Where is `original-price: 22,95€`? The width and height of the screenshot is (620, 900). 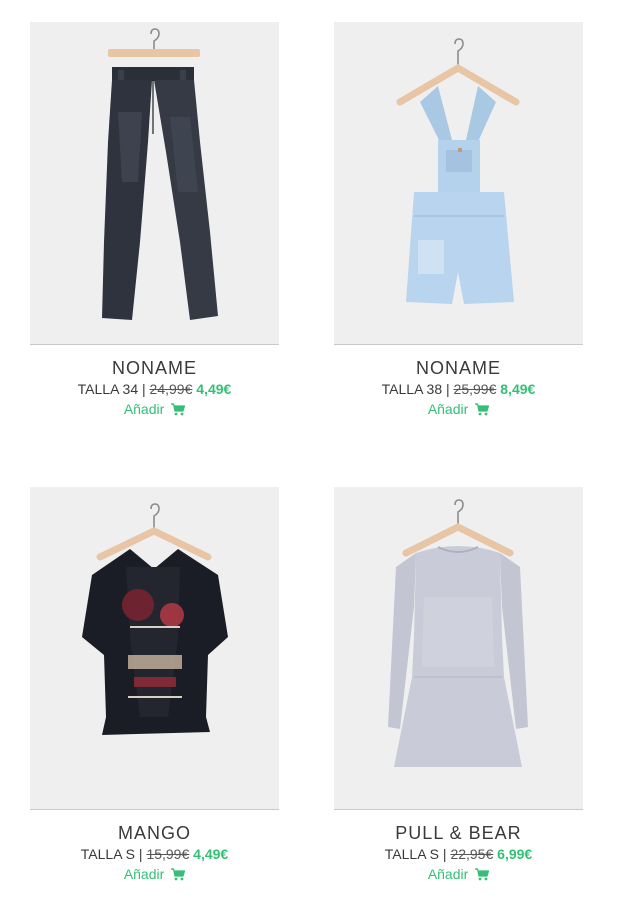 original-price: 22,95€ is located at coordinates (472, 854).